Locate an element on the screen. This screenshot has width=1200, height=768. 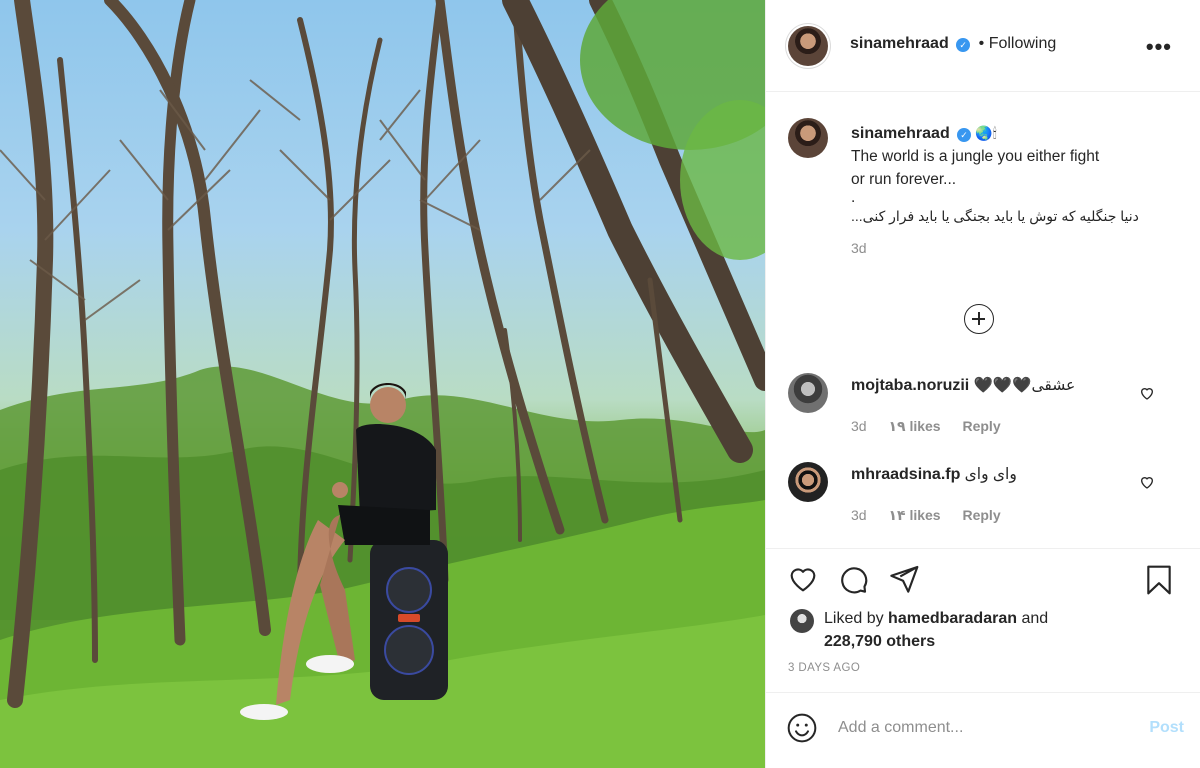
comment-likes: ۱۴ likes is located at coordinates (914, 515).